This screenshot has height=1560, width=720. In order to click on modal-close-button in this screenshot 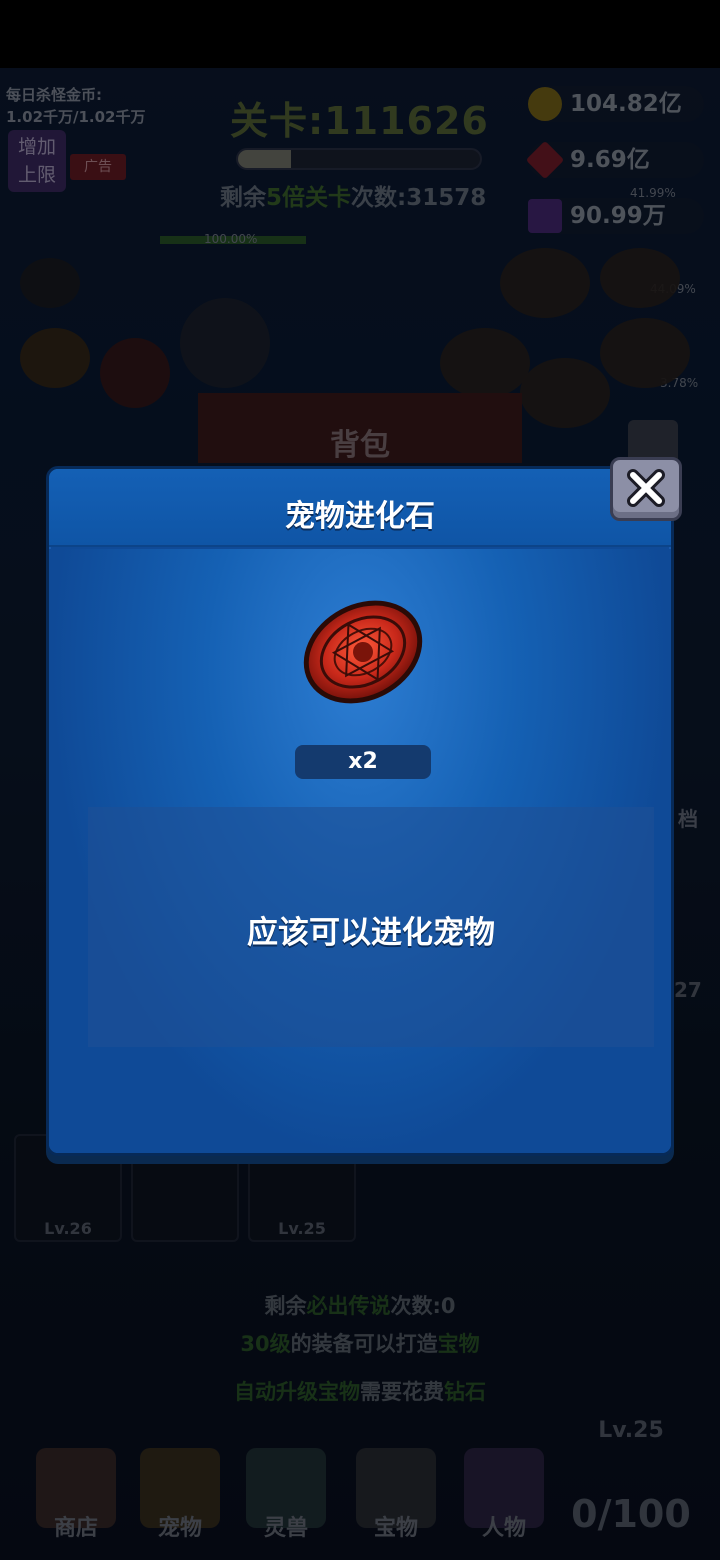, I will do `click(646, 489)`.